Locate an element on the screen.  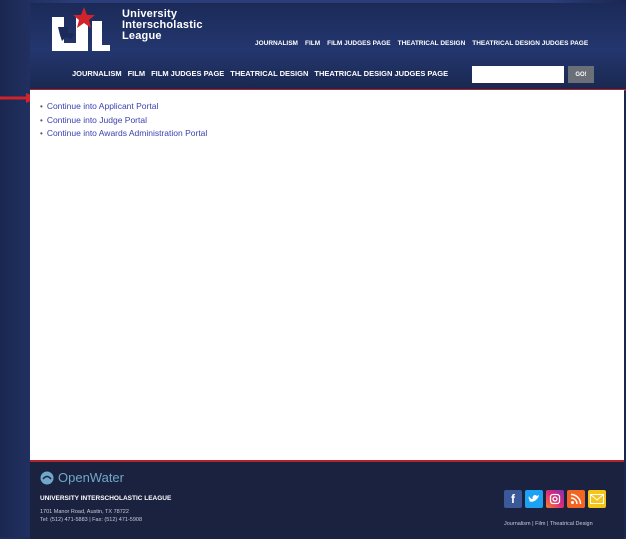
instagram-icon is located at coordinates (555, 499).